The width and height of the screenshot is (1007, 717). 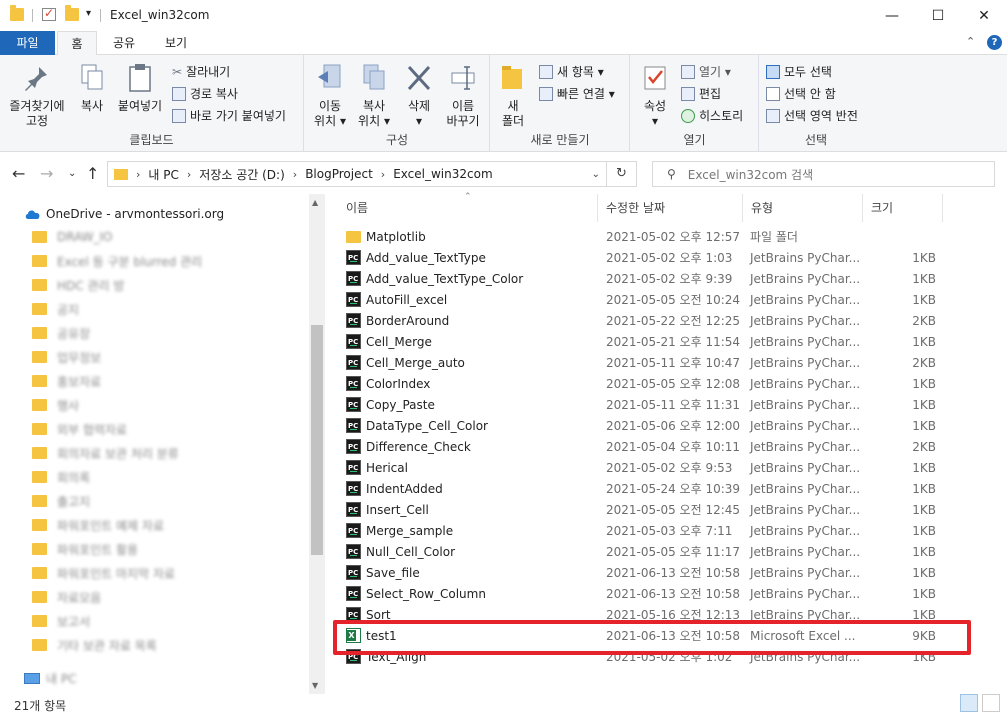 I want to click on new-item-button: 새 항목 ▾, so click(x=571, y=71).